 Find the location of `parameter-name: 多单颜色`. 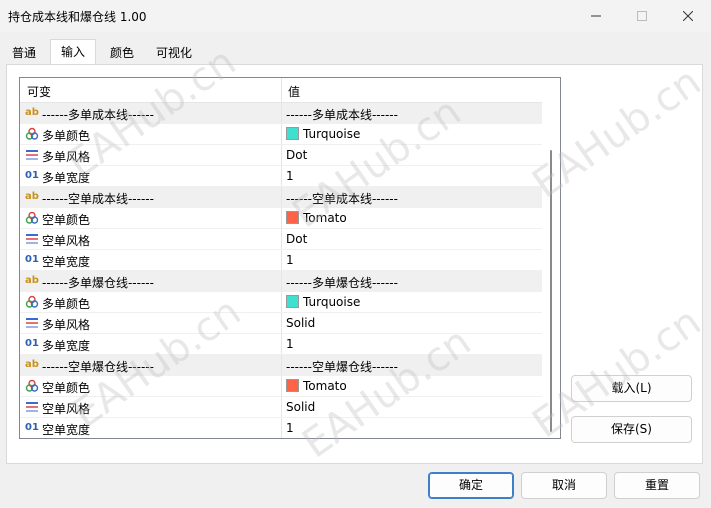

parameter-name: 多单颜色 is located at coordinates (66, 136).